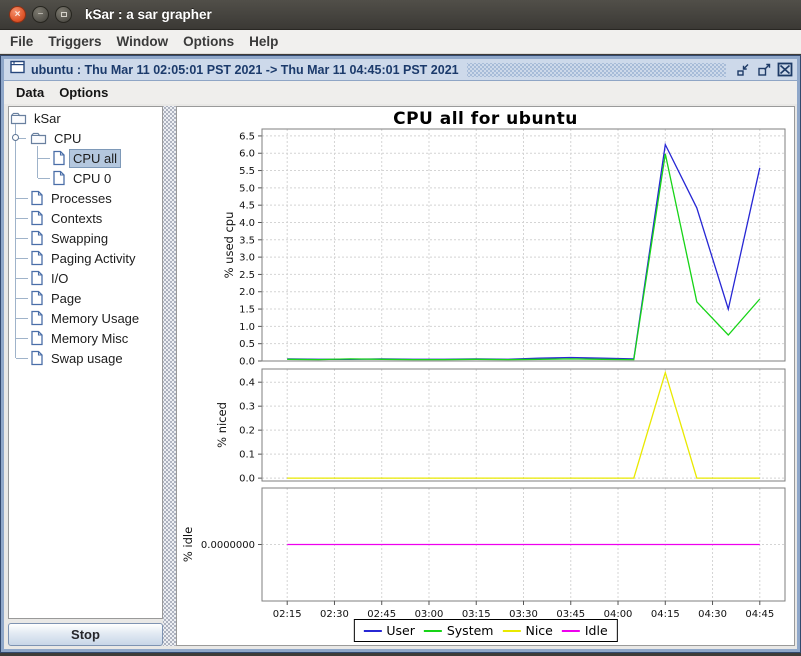 The height and width of the screenshot is (656, 801). I want to click on legend-label: User, so click(400, 630).